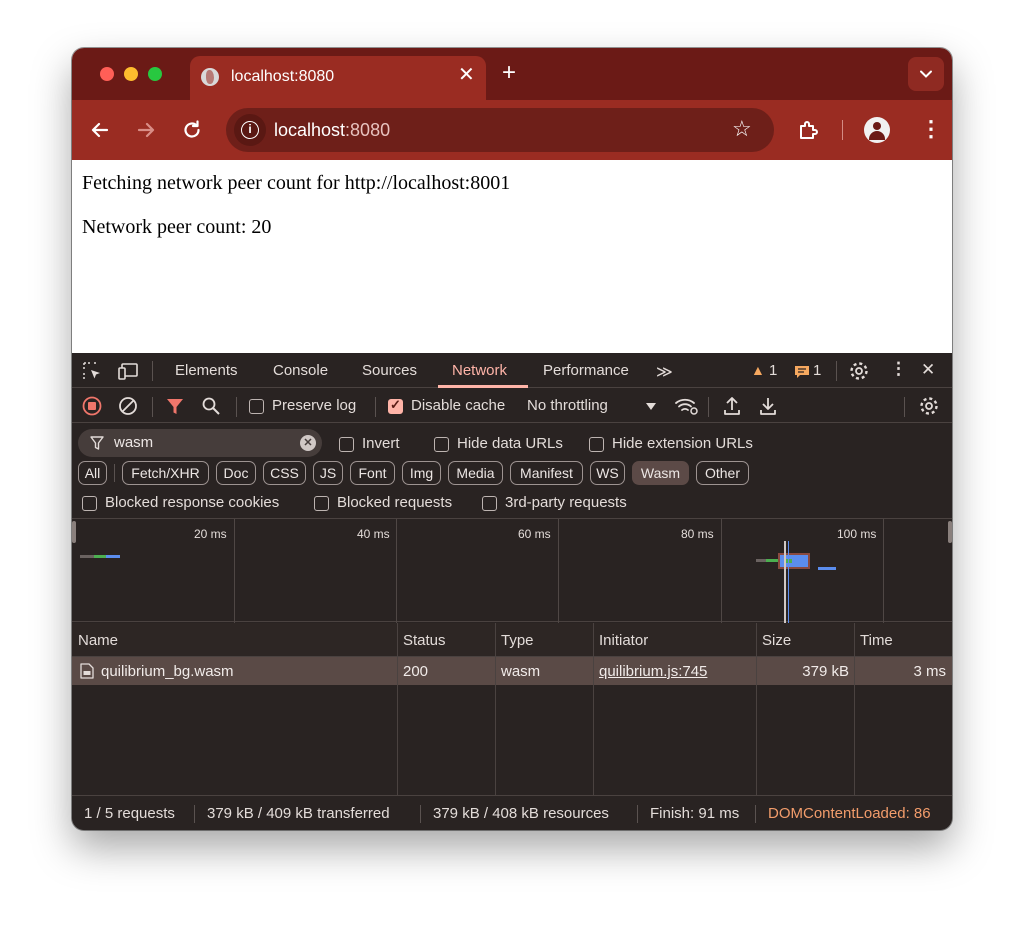 The width and height of the screenshot is (1024, 925). I want to click on chip-manifest: Manifest, so click(546, 473).